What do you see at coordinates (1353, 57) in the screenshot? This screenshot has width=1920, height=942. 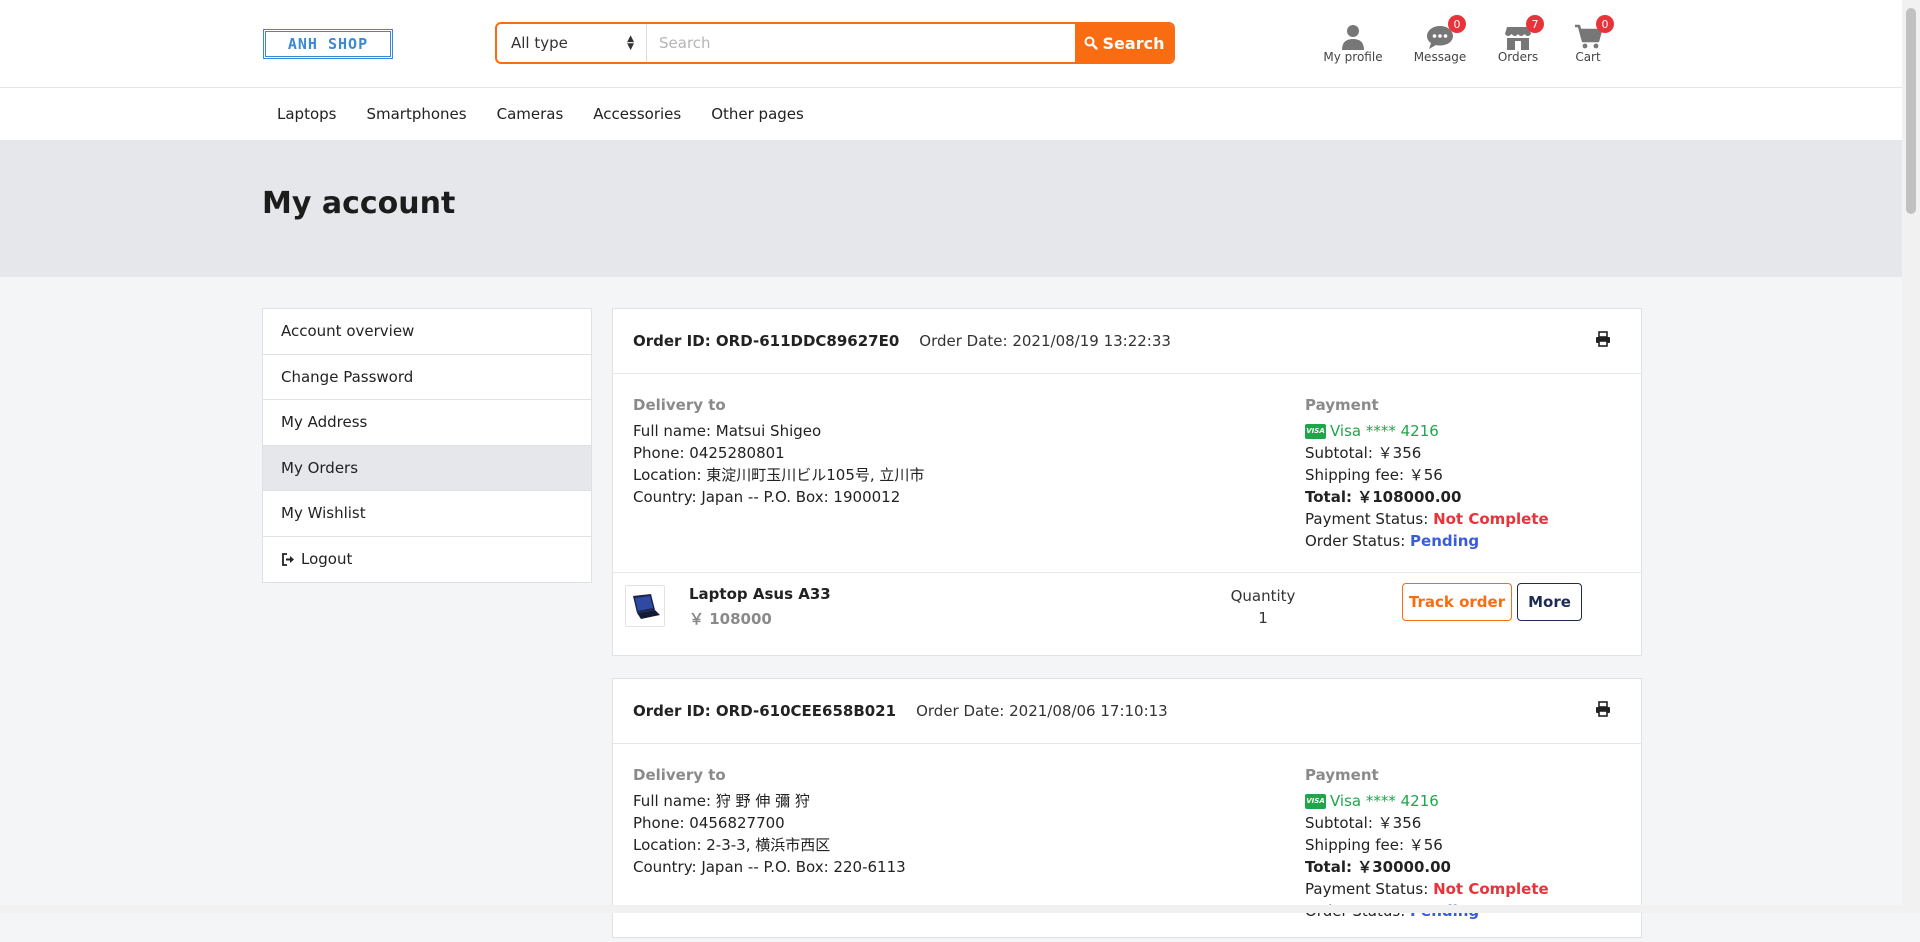 I see `my-profile-label: My profile` at bounding box center [1353, 57].